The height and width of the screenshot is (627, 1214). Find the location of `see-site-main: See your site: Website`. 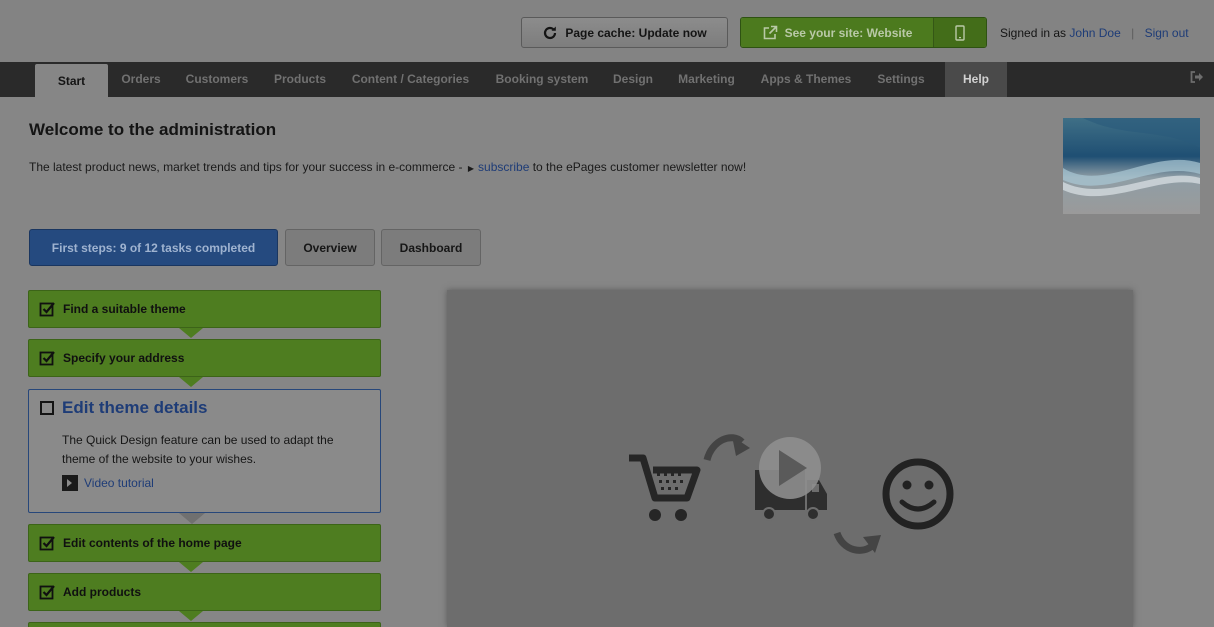

see-site-main: See your site: Website is located at coordinates (837, 32).